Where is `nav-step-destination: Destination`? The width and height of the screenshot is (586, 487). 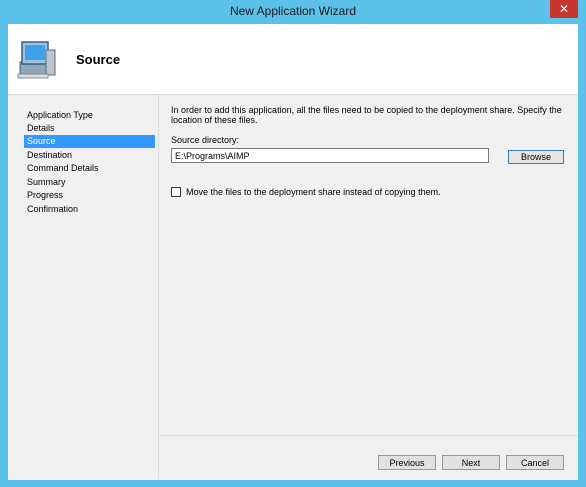 nav-step-destination: Destination is located at coordinates (89, 155).